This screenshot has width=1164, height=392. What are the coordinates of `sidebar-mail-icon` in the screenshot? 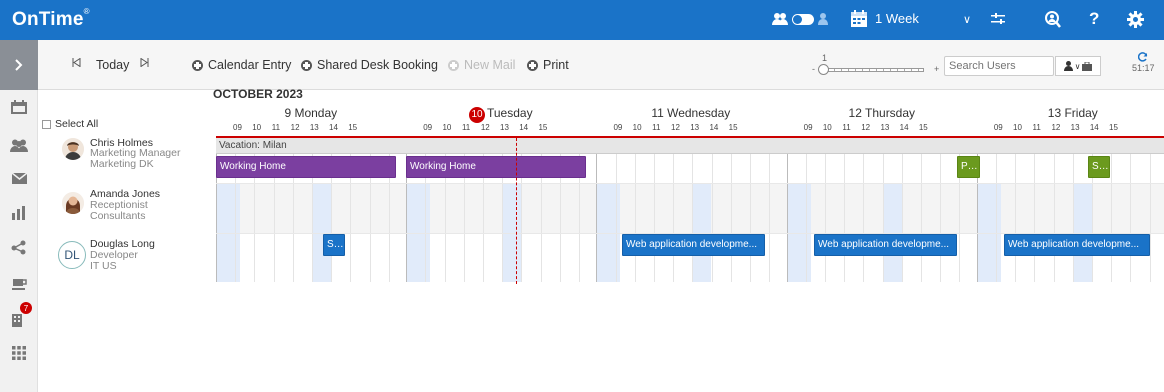 It's located at (19, 178).